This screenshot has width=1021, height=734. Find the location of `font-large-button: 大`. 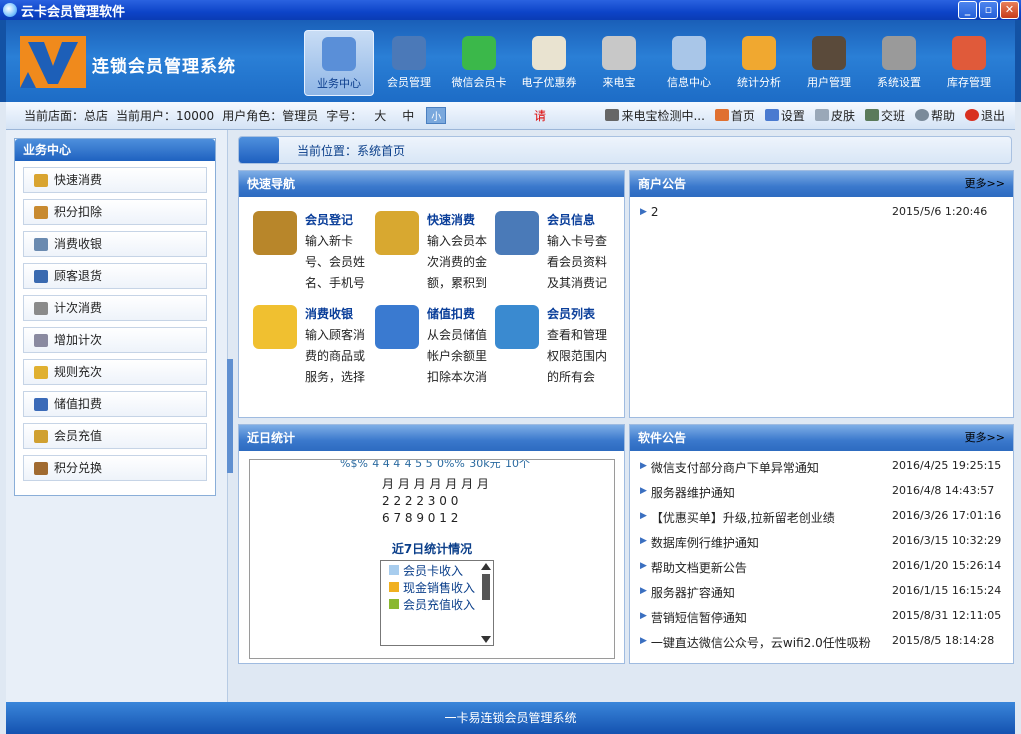

font-large-button: 大 is located at coordinates (380, 115).